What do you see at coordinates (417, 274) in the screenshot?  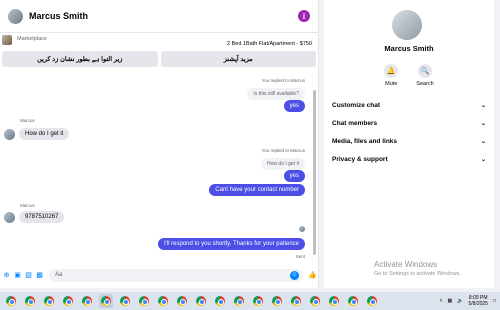 I see `watermark-subtitle: Go to Settings to activate Windows.` at bounding box center [417, 274].